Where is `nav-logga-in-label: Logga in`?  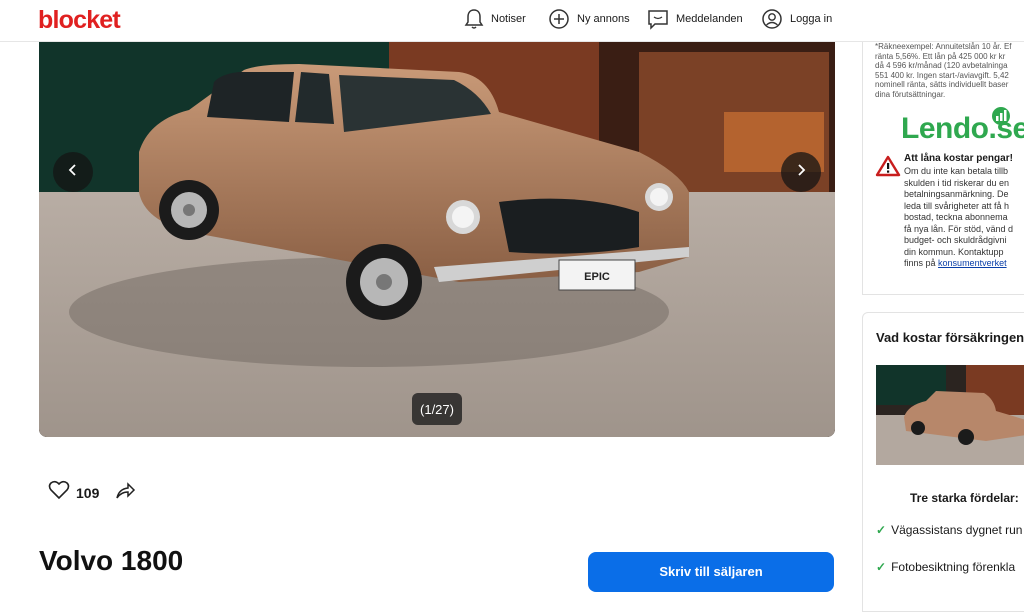 nav-logga-in-label: Logga in is located at coordinates (811, 19).